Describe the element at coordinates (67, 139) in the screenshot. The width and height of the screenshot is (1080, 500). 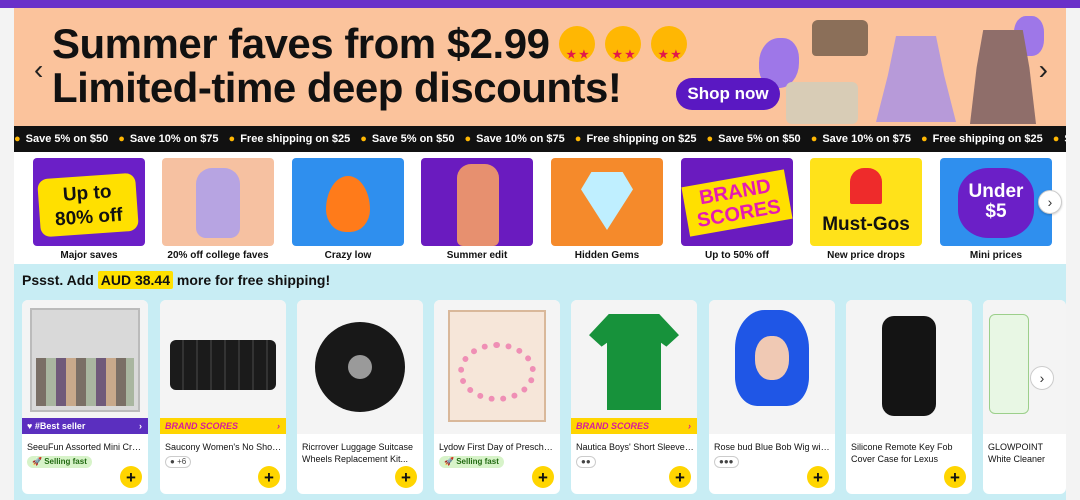
I see `ticker-text: Save 5% on $50` at that location.